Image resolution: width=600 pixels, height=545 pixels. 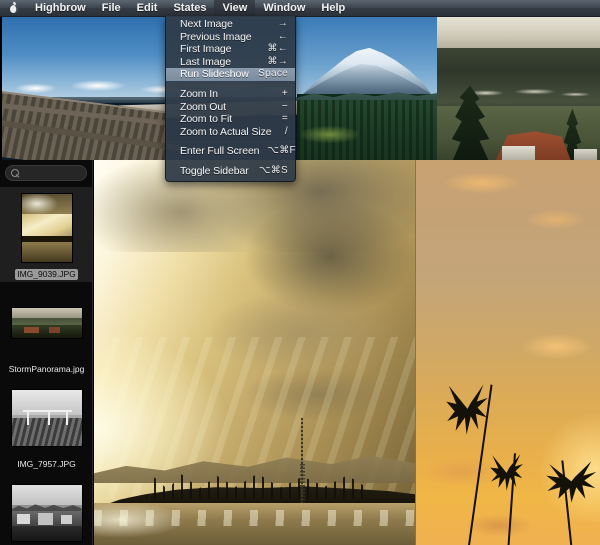 I want to click on menu-item-shortcut: ←, so click(x=282, y=36).